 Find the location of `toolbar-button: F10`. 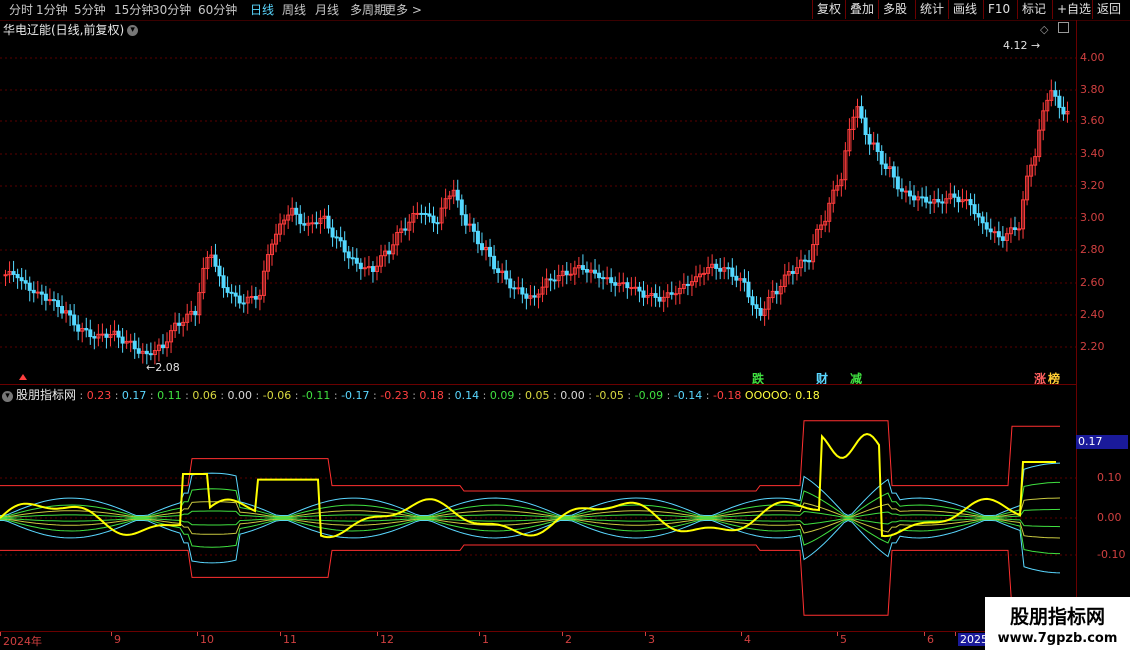

toolbar-button: F10 is located at coordinates (998, 9).